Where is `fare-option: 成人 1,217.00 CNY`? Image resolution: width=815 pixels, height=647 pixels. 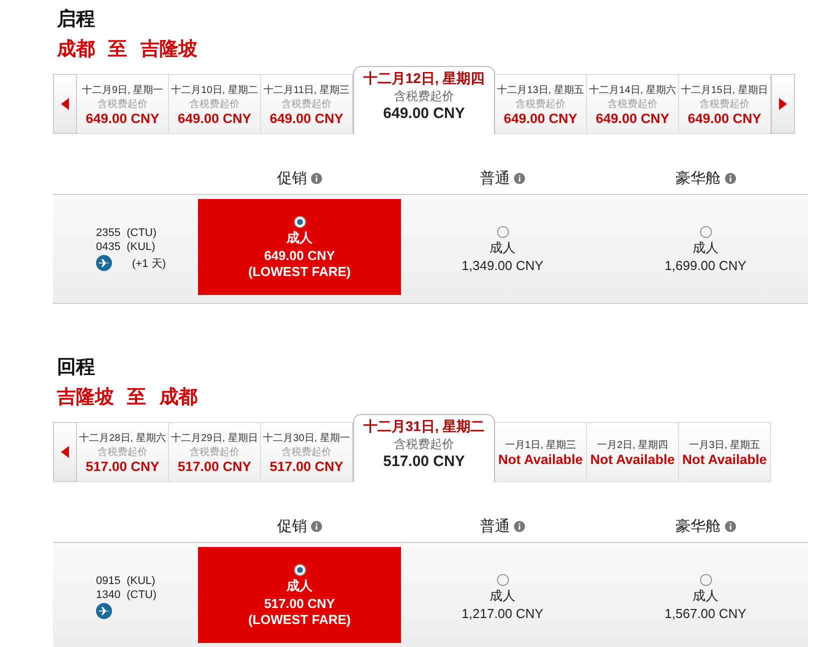 fare-option: 成人 1,217.00 CNY is located at coordinates (502, 595).